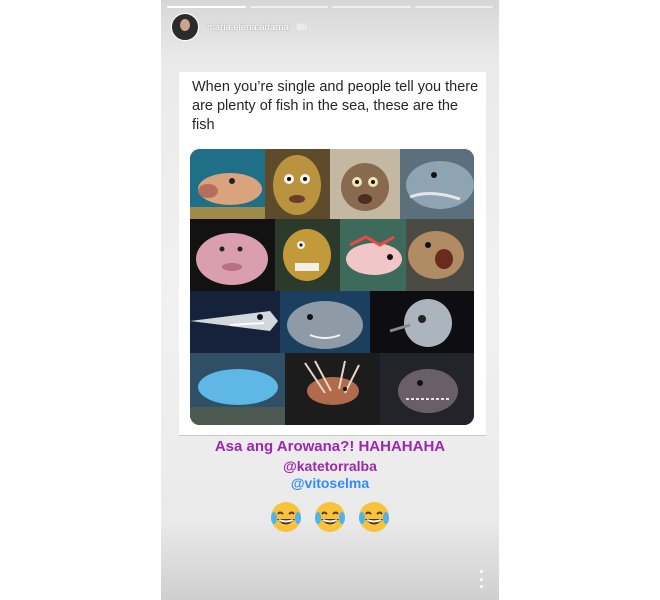 This screenshot has width=660, height=600. Describe the element at coordinates (330, 483) in the screenshot. I see `mention-tag: @vitoselma` at that location.